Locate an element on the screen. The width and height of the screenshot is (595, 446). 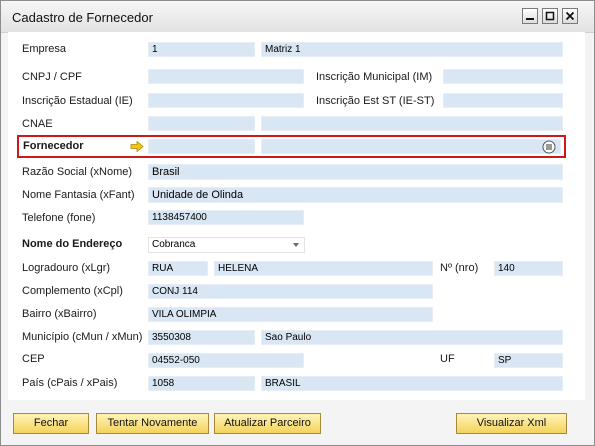
pais-name-field: BRASIL is located at coordinates (412, 383).